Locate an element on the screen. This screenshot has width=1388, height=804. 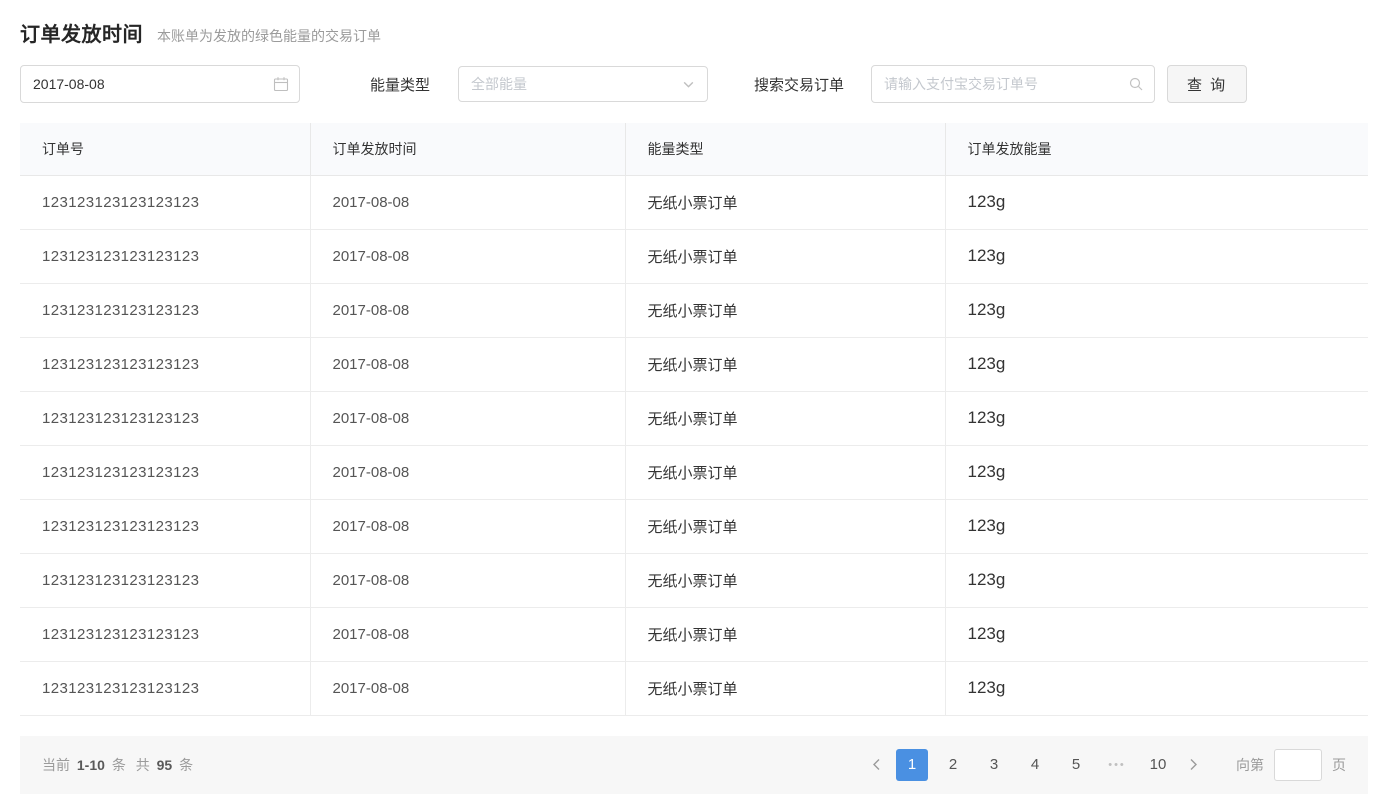
page-header: 订单发放时间 本账单为发放的绿色能量的交易订单 is located at coordinates (694, 40).